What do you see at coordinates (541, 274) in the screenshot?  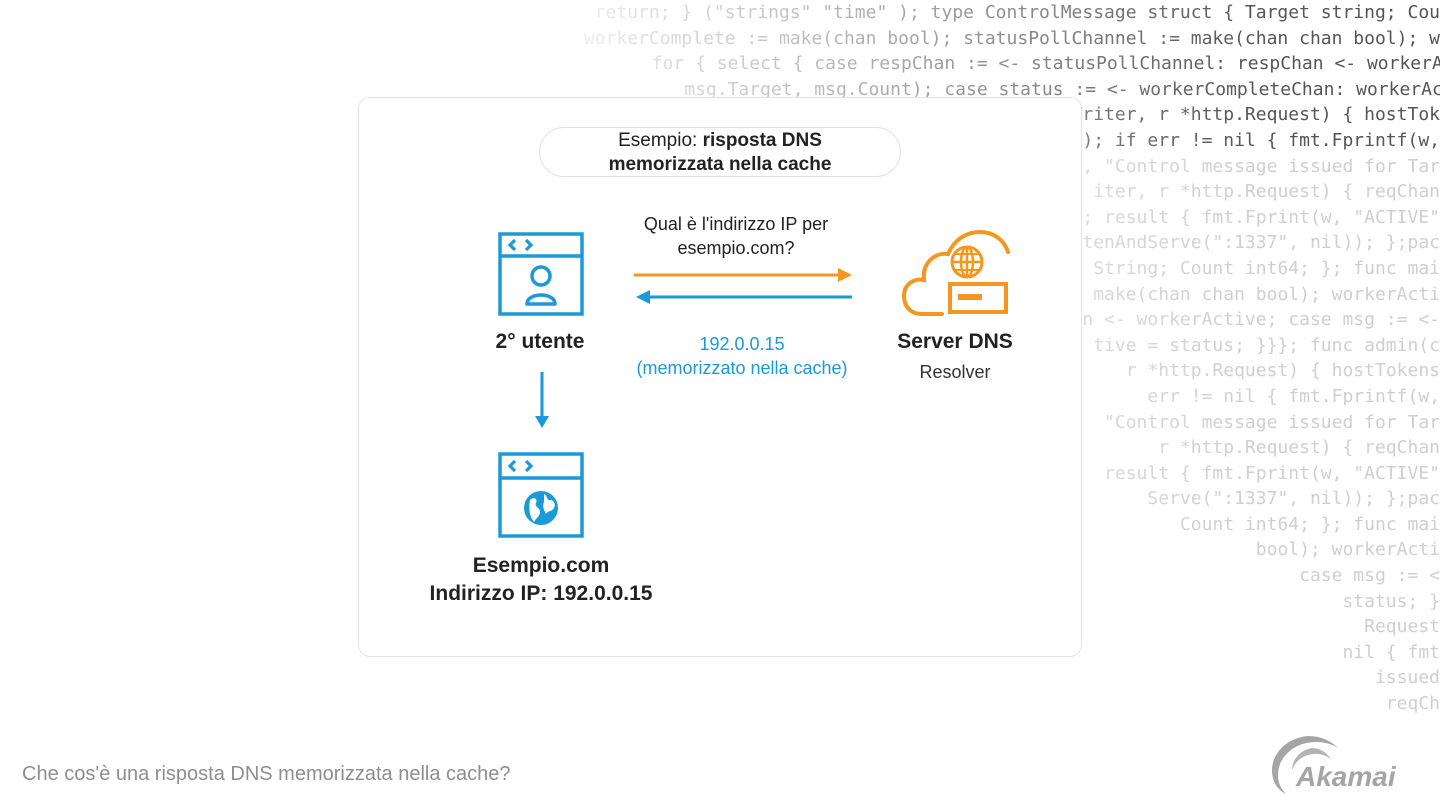 I see `user-browser-icon` at bounding box center [541, 274].